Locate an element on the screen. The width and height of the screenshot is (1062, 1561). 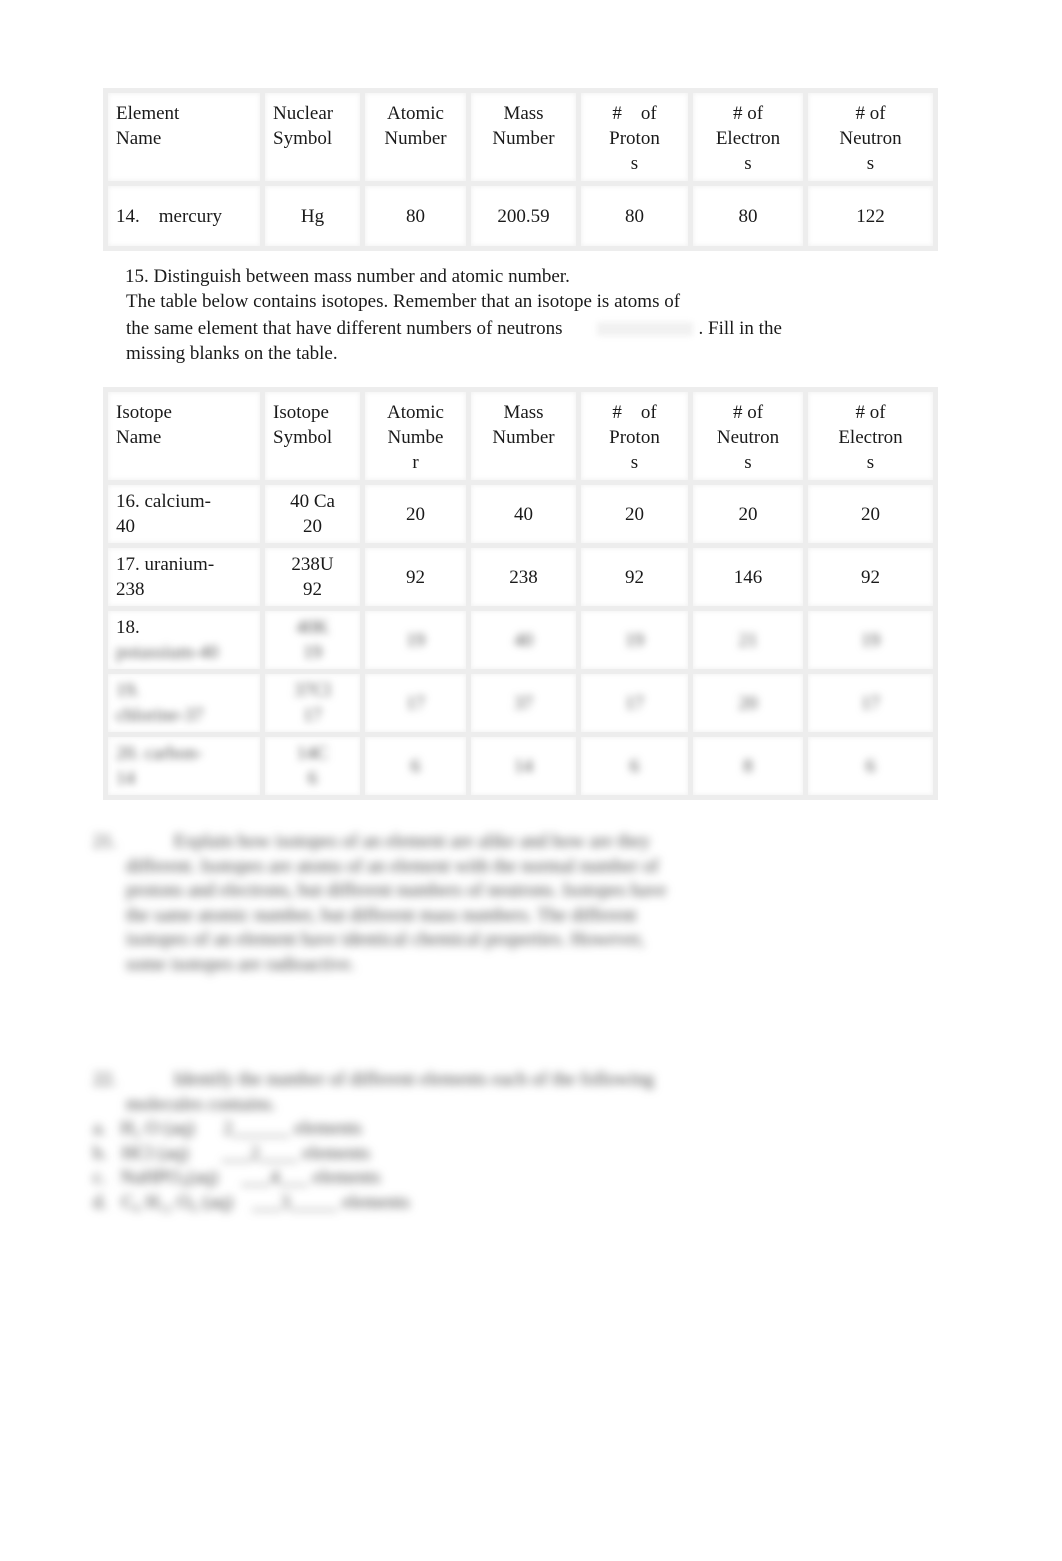
isotope-name-cell: 20. carbon- 14 is located at coordinates (184, 766).